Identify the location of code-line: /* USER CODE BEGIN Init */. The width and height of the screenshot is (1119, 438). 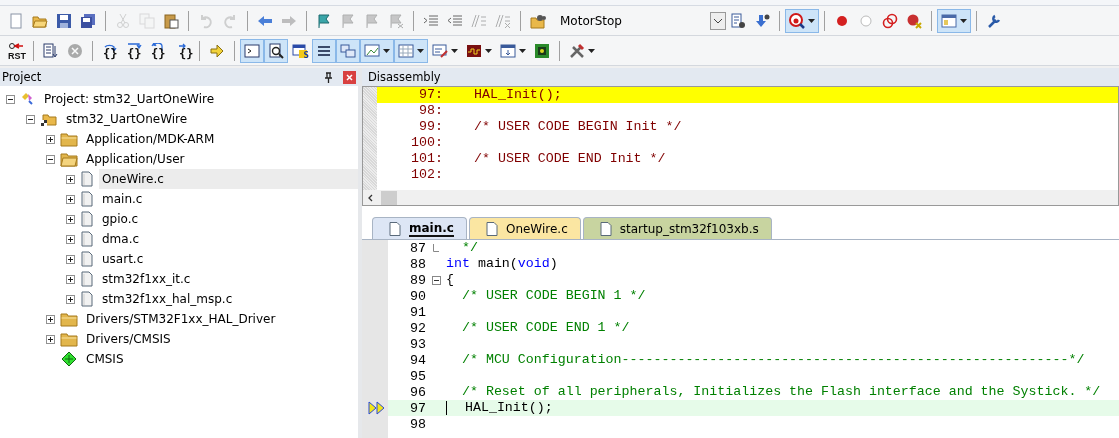
(578, 127).